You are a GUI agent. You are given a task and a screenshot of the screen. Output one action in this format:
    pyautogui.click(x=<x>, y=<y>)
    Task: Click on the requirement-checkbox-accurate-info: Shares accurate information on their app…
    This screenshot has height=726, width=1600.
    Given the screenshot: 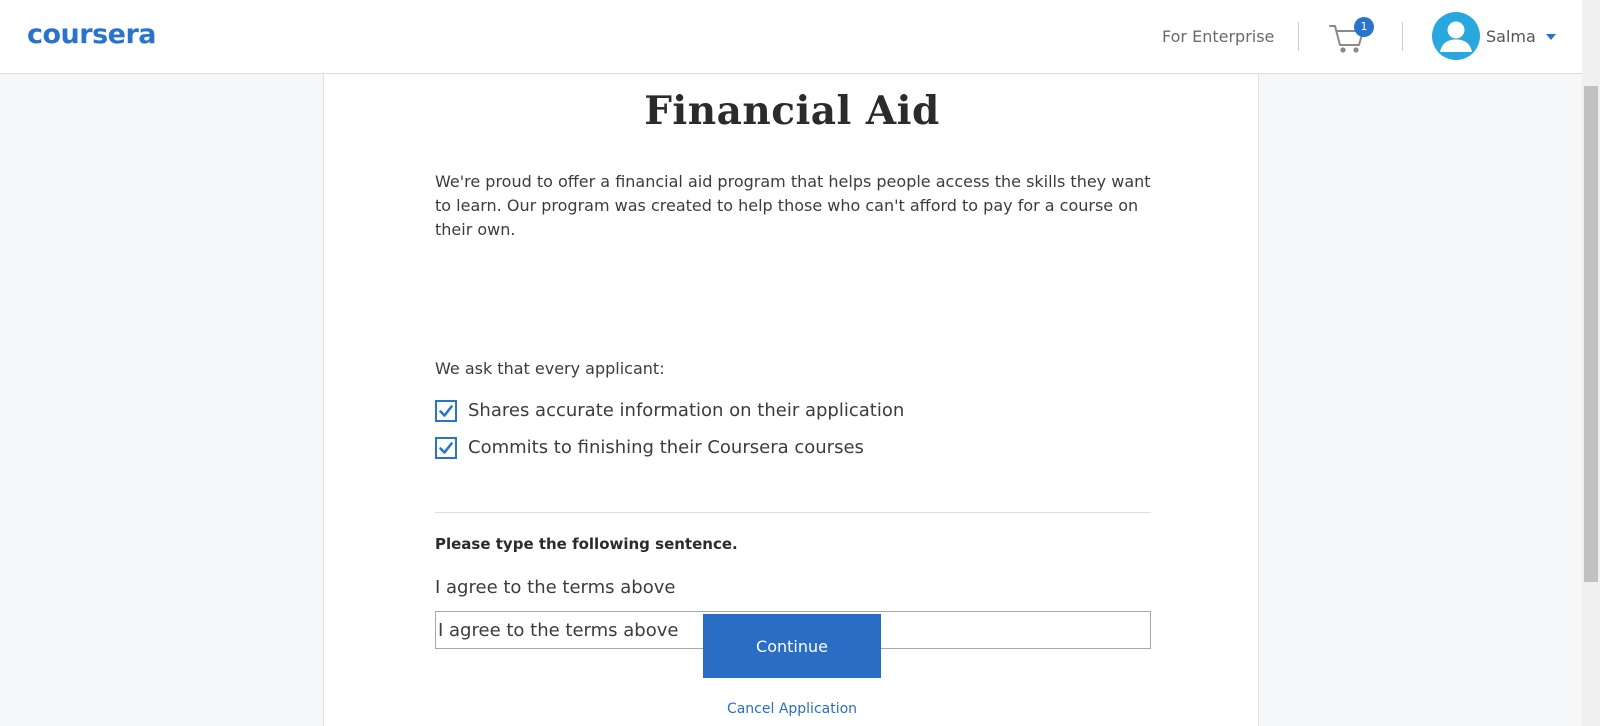 What is the action you would take?
    pyautogui.click(x=735, y=411)
    